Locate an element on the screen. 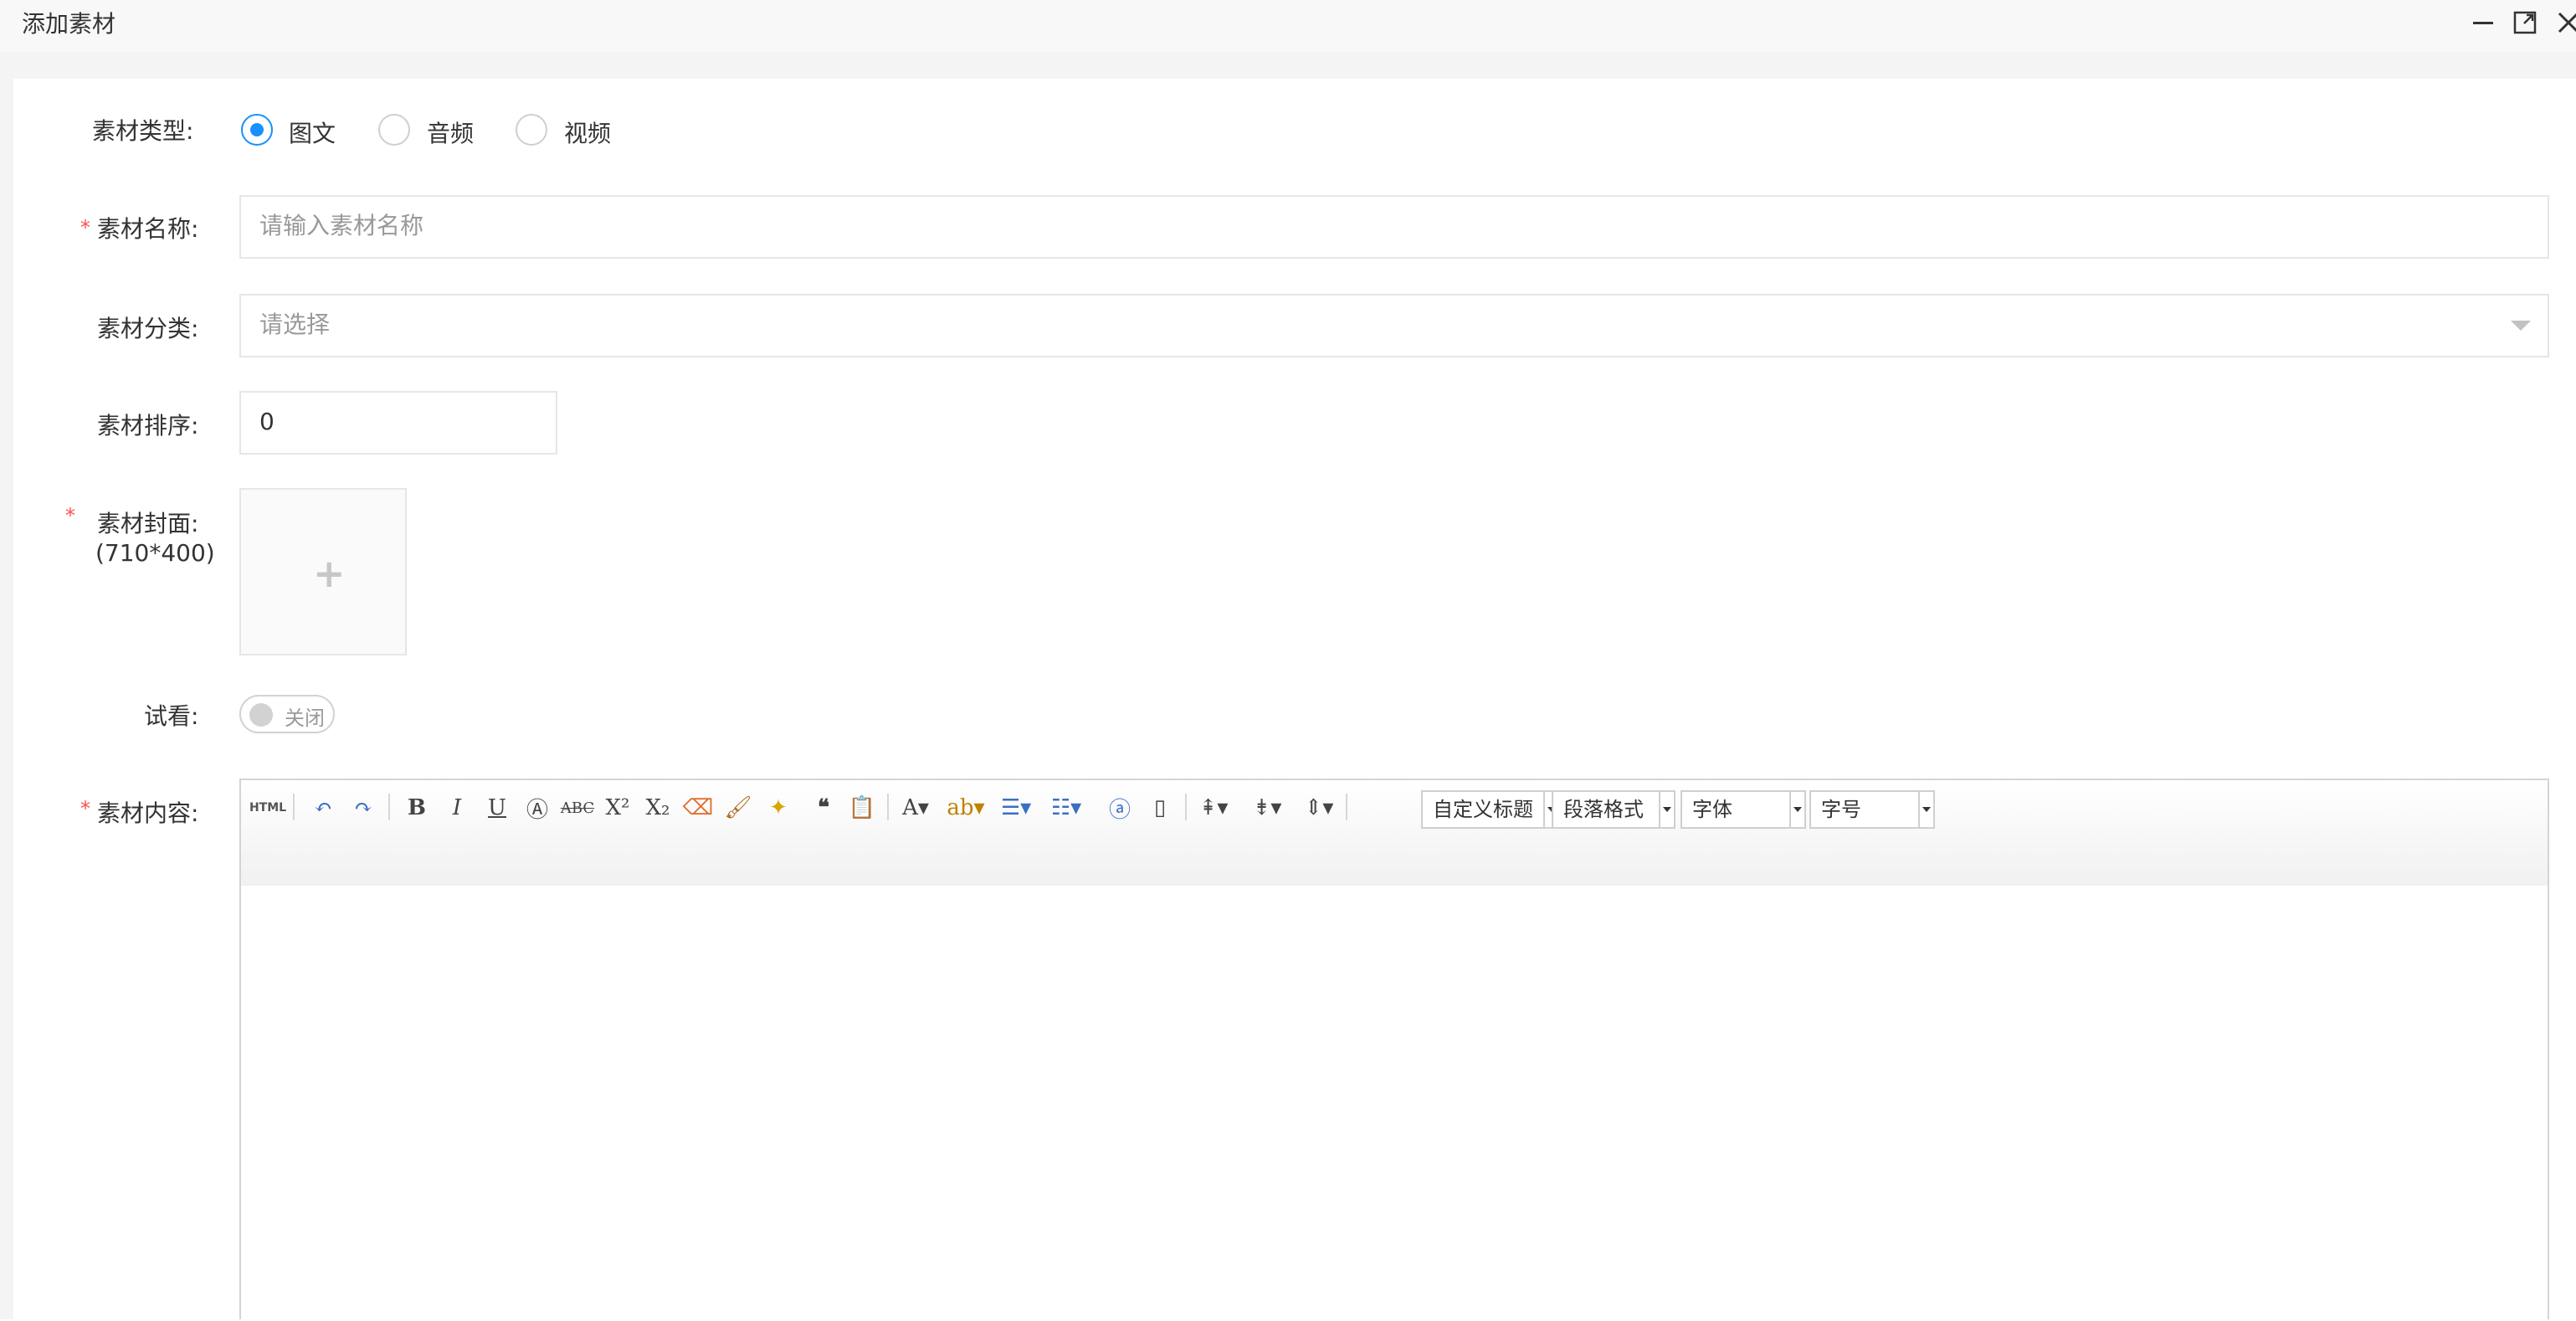 This screenshot has width=2576, height=1321. close-icon is located at coordinates (2567, 22).